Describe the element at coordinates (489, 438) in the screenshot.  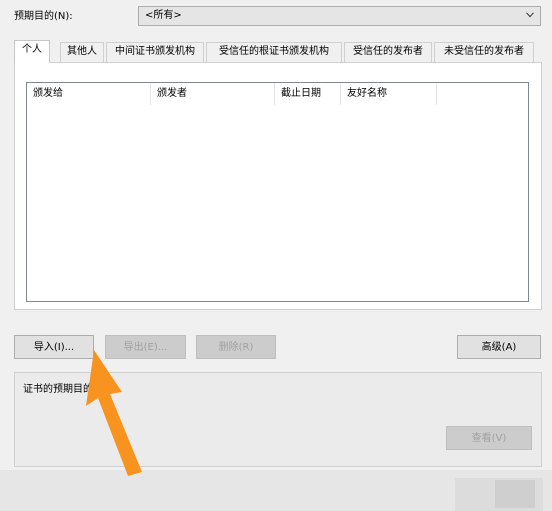
I see `view-button: 查看(V)` at that location.